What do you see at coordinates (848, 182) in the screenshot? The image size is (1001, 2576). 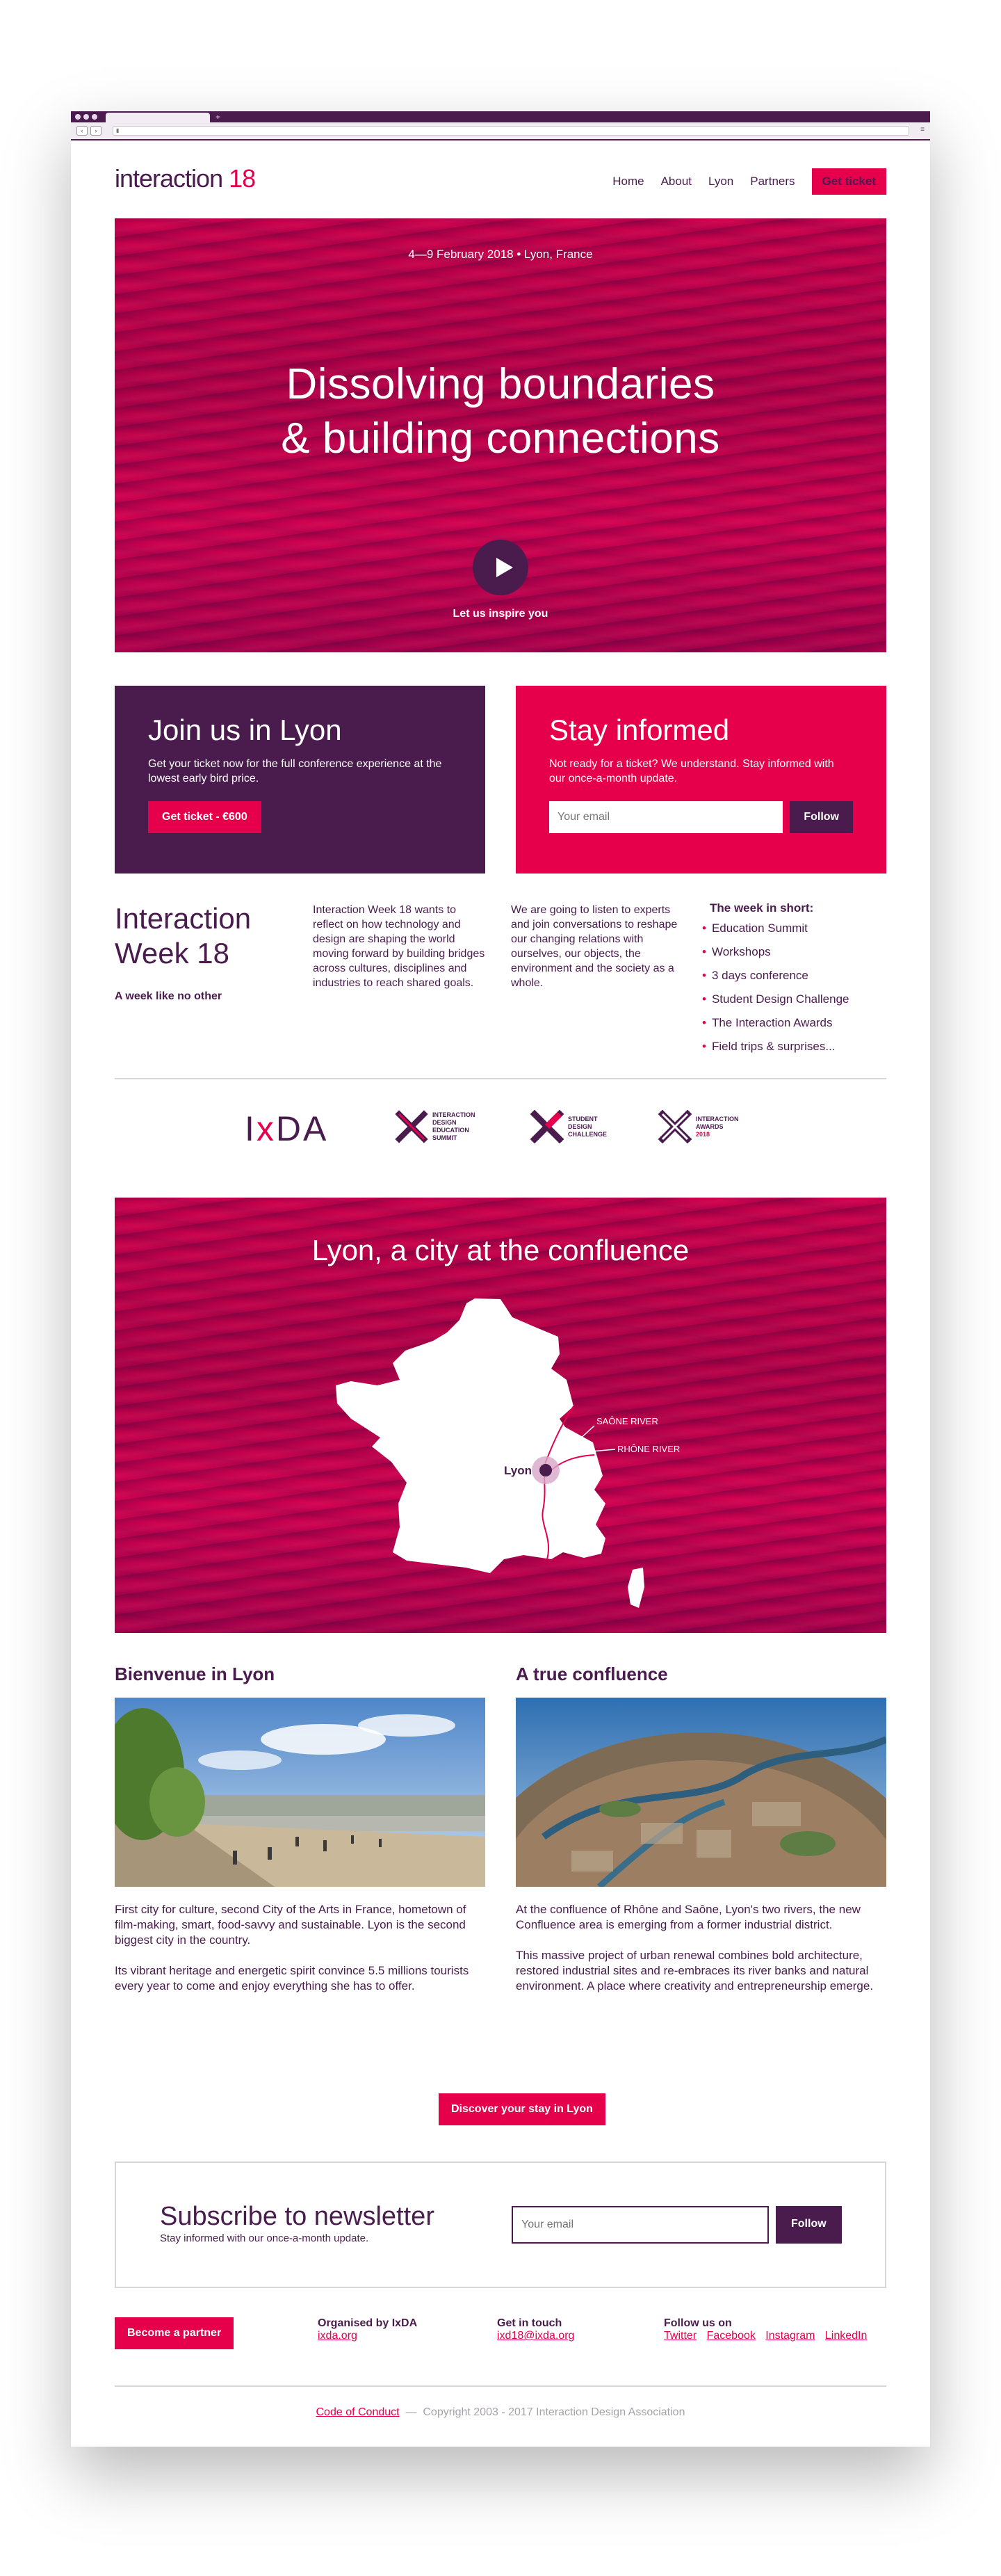 I see `get-ticket-button: Get ticket` at bounding box center [848, 182].